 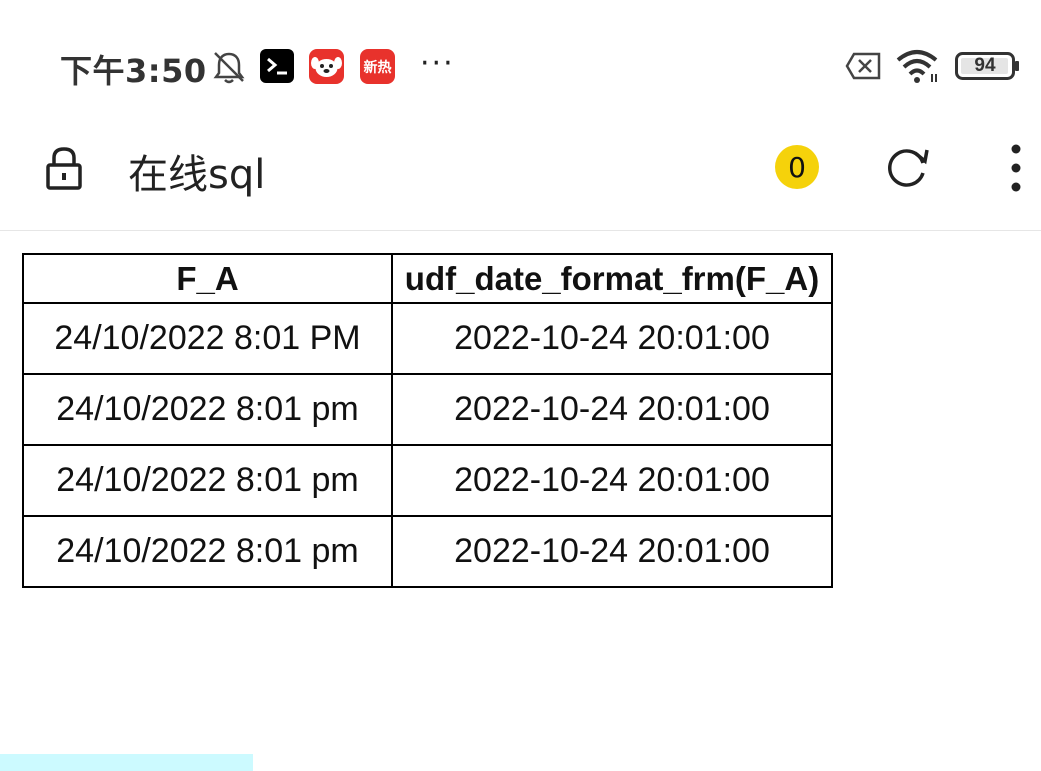 What do you see at coordinates (917, 66) in the screenshot?
I see `wifi-icon` at bounding box center [917, 66].